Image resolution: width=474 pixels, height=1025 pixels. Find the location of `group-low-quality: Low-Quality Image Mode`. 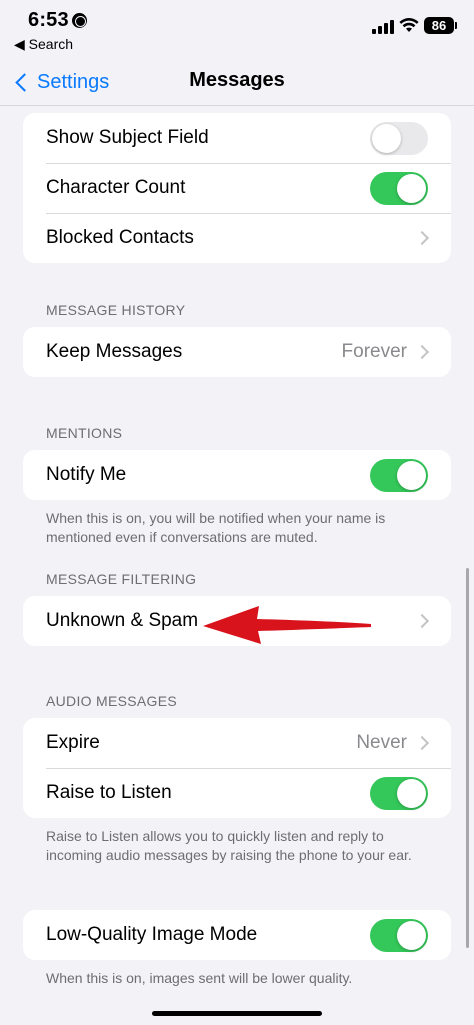

group-low-quality: Low-Quality Image Mode is located at coordinates (237, 935).